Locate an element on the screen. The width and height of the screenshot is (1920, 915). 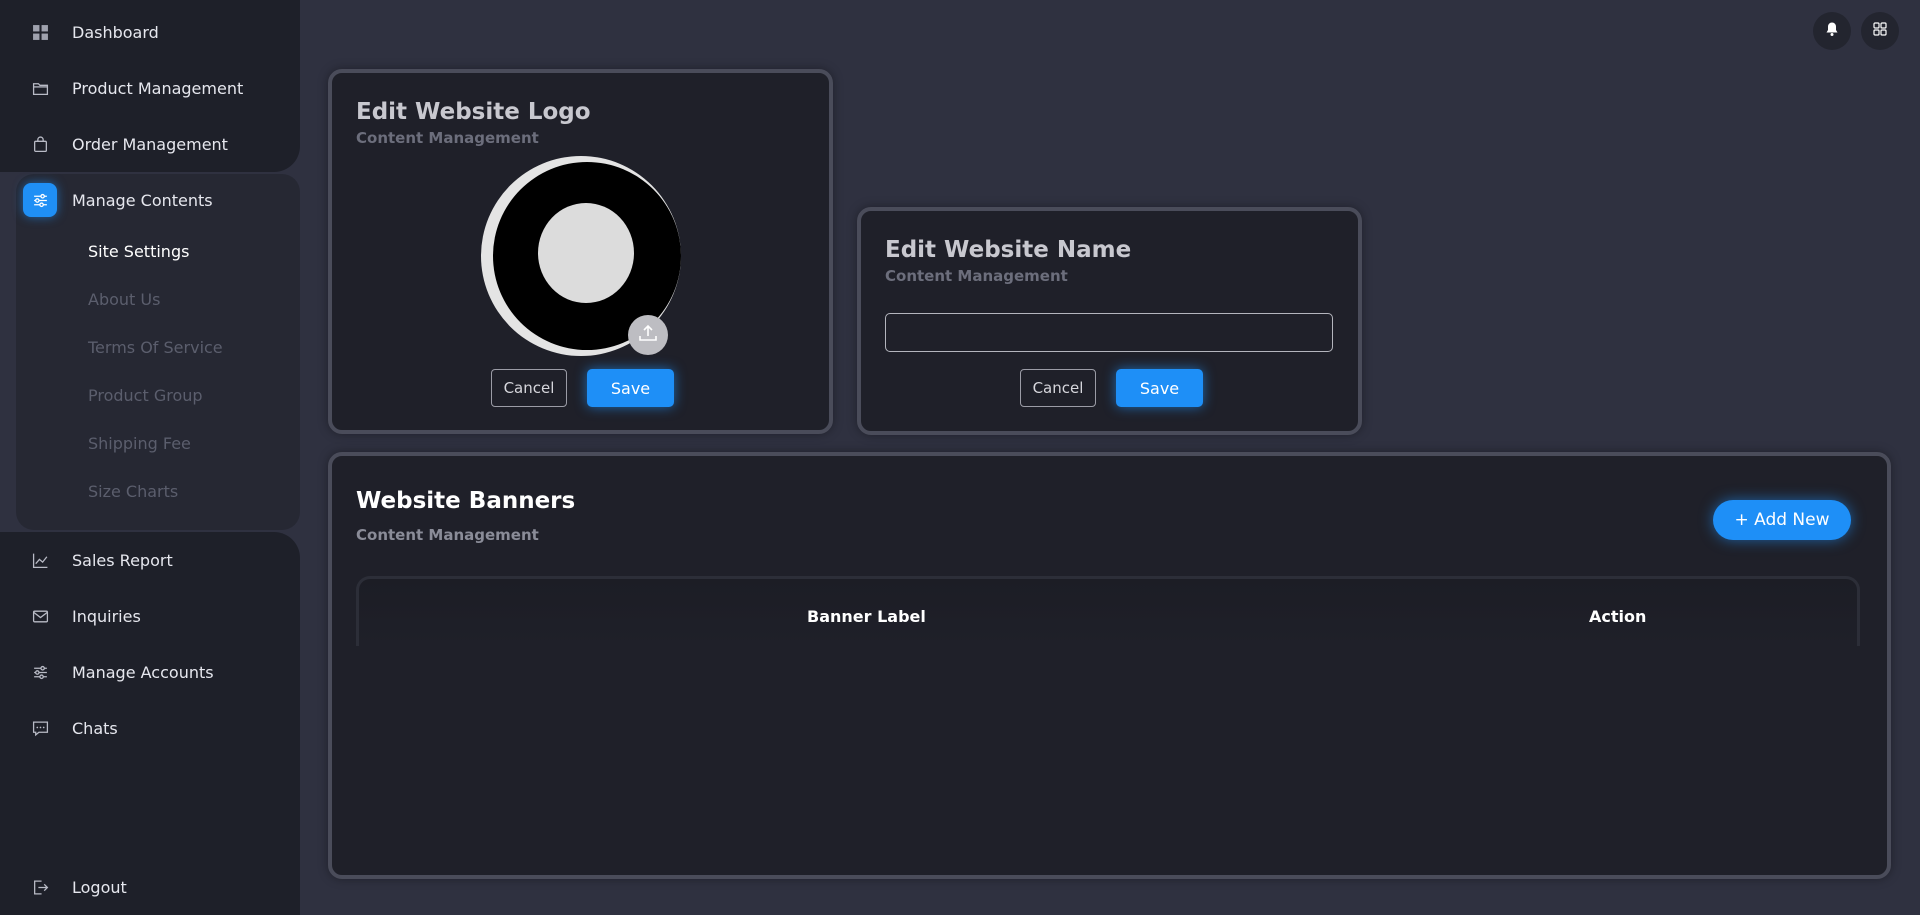
sidebar-item-sales-report: Sales Report is located at coordinates (101, 560).